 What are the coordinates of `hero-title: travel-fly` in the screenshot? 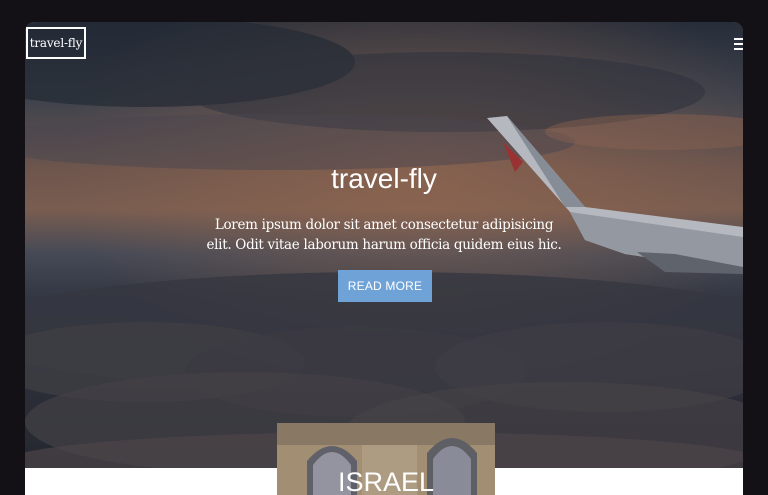 It's located at (384, 178).